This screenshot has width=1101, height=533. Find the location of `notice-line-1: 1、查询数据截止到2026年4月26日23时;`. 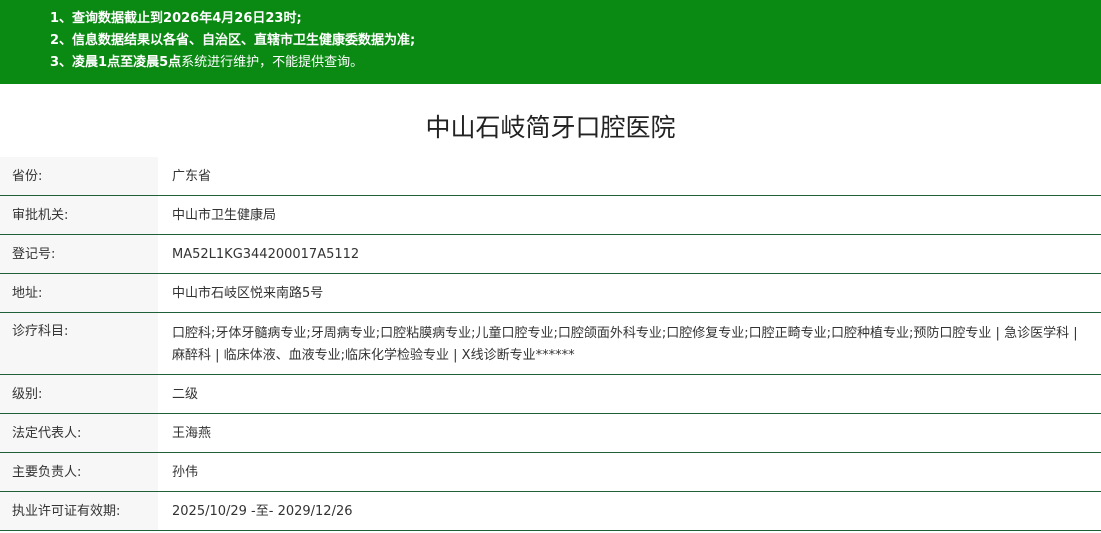

notice-line-1: 1、查询数据截止到2026年4月26日23时; is located at coordinates (176, 18).